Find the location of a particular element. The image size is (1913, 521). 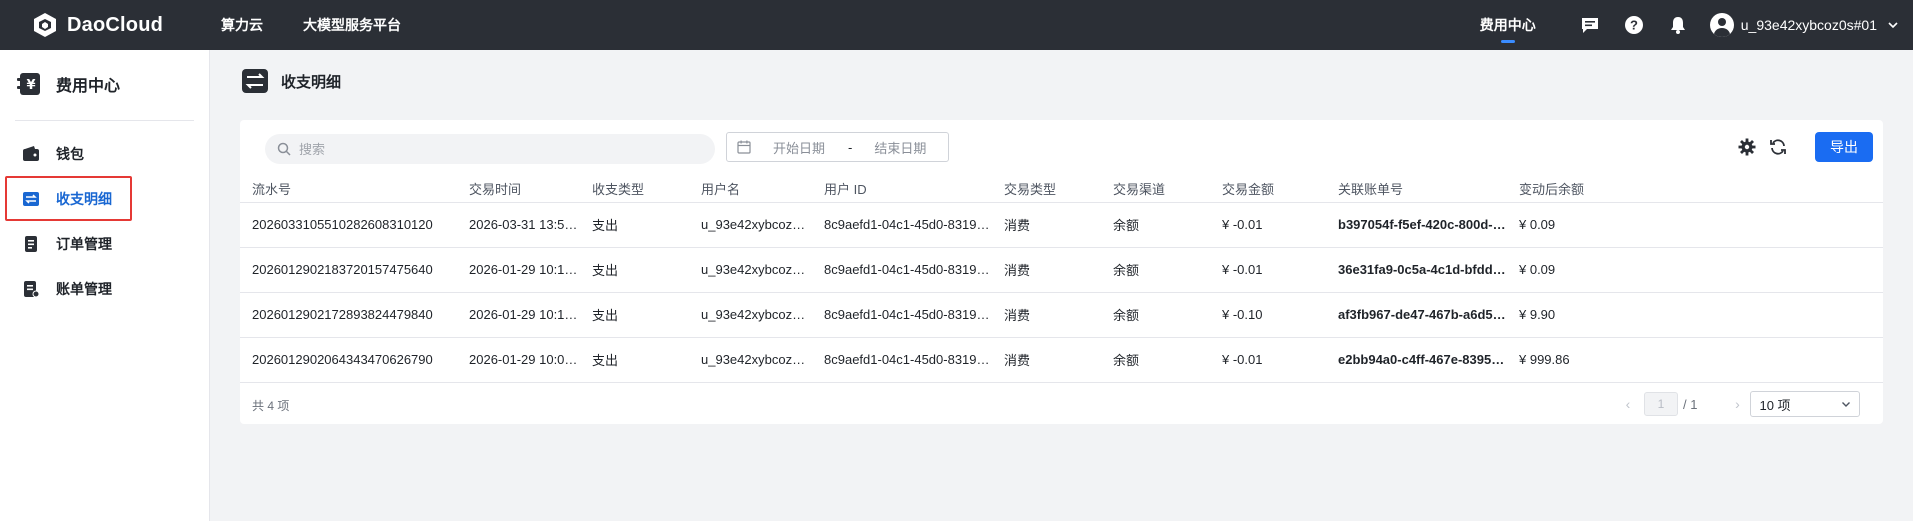

page-size-value: 10 项 is located at coordinates (1775, 405).